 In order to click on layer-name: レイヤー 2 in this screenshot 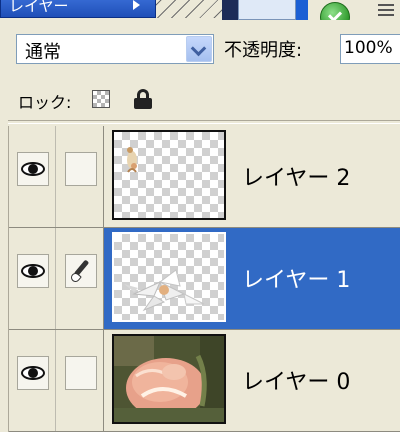, I will do `click(296, 178)`.